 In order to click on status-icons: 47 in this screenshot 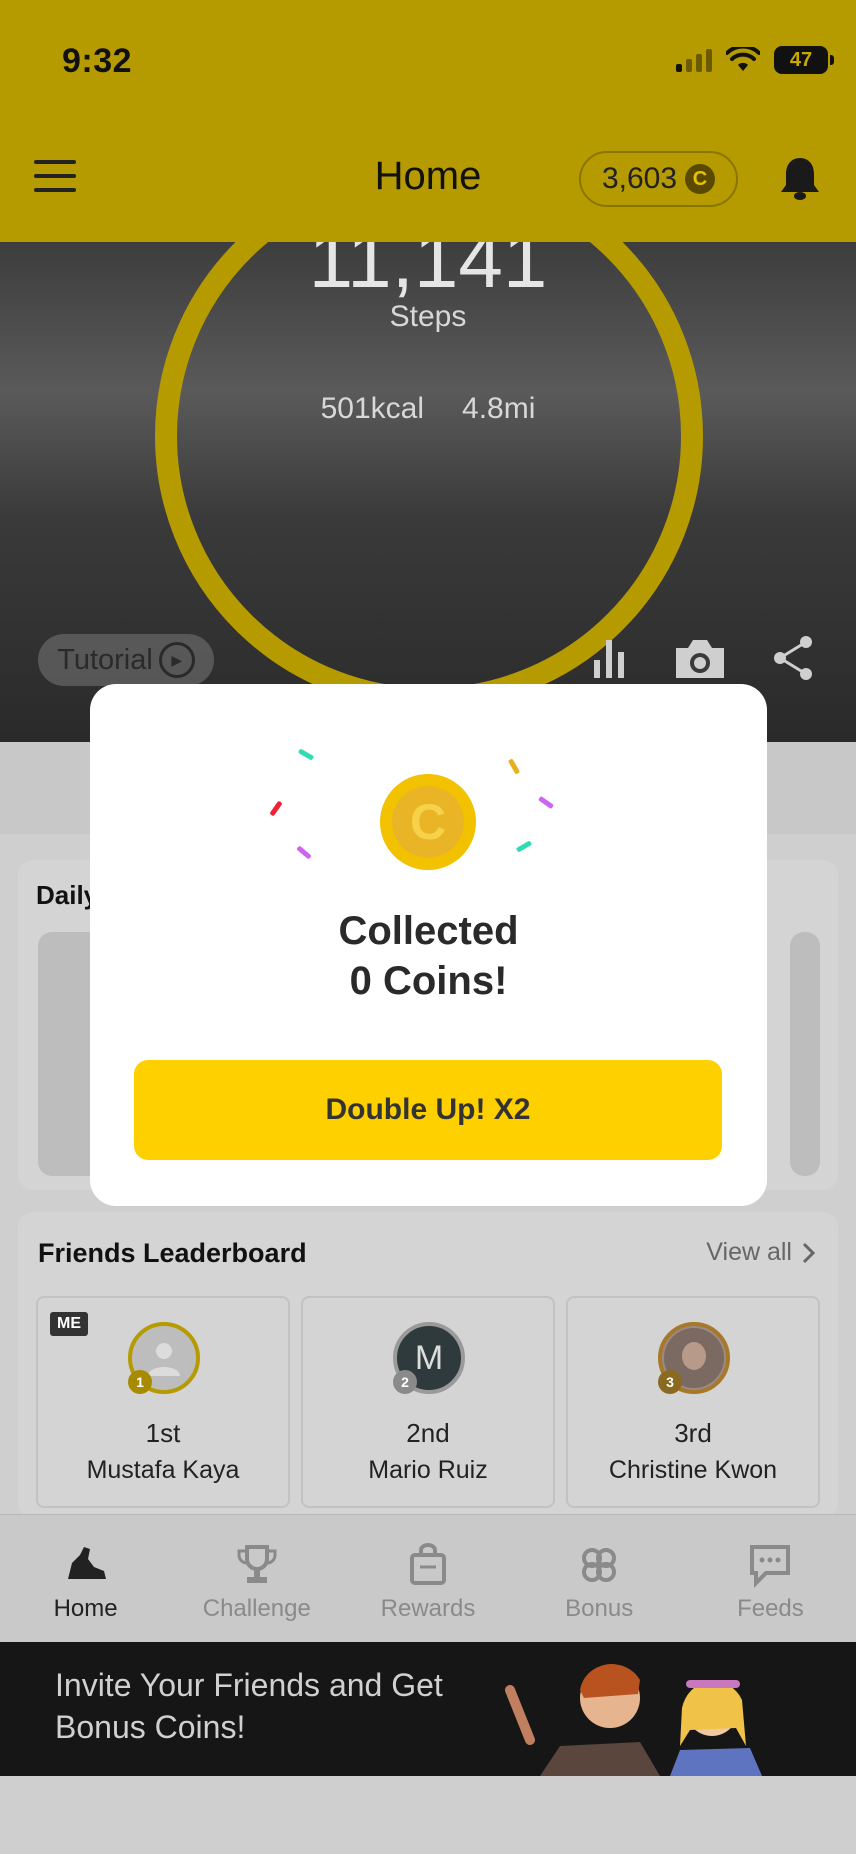, I will do `click(755, 60)`.